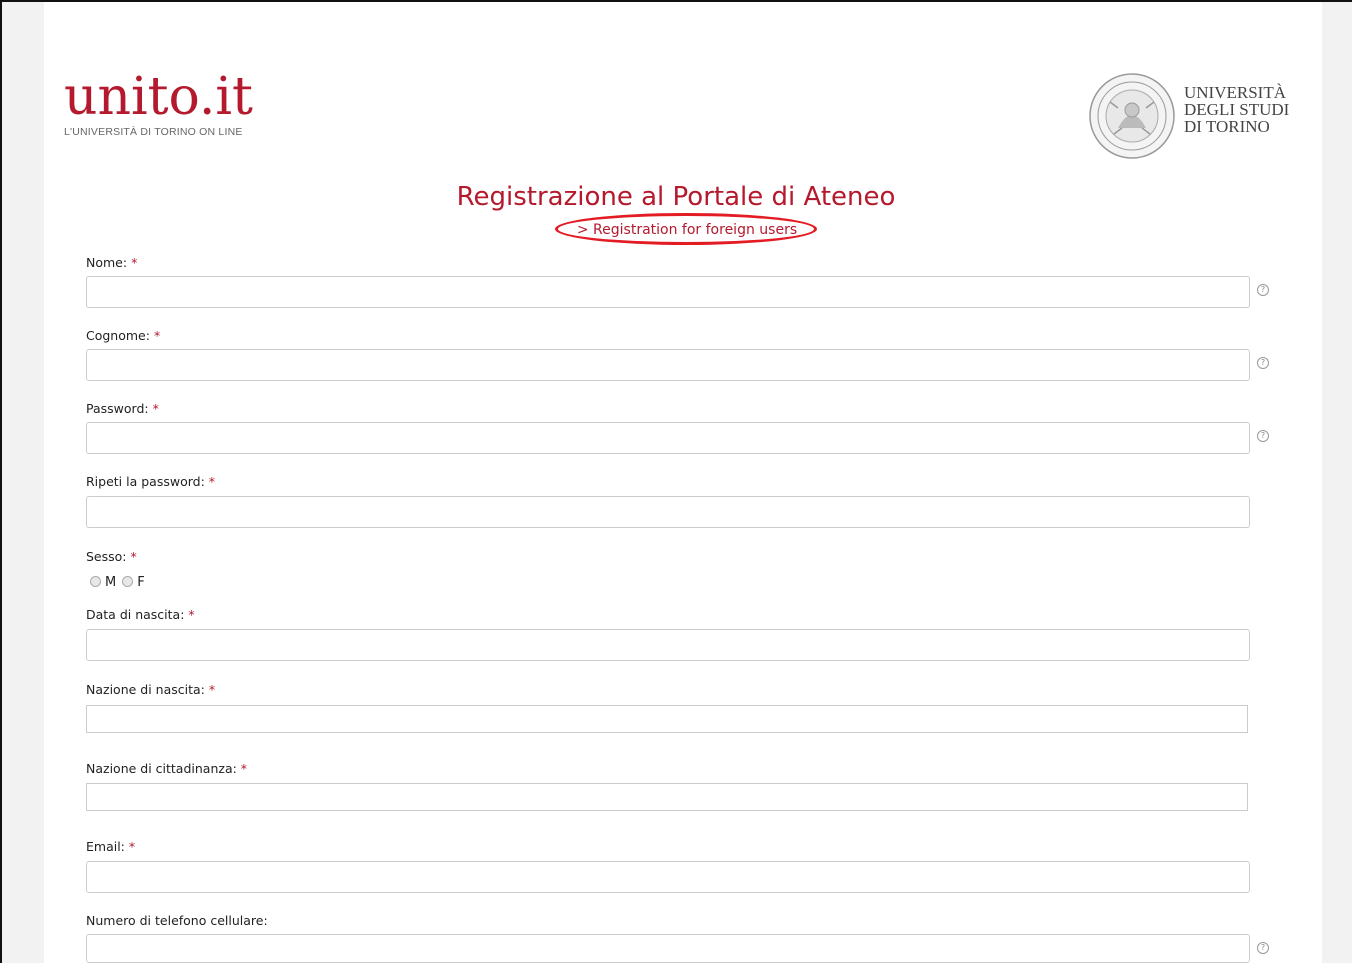  What do you see at coordinates (122, 408) in the screenshot?
I see `password-label: Password: *` at bounding box center [122, 408].